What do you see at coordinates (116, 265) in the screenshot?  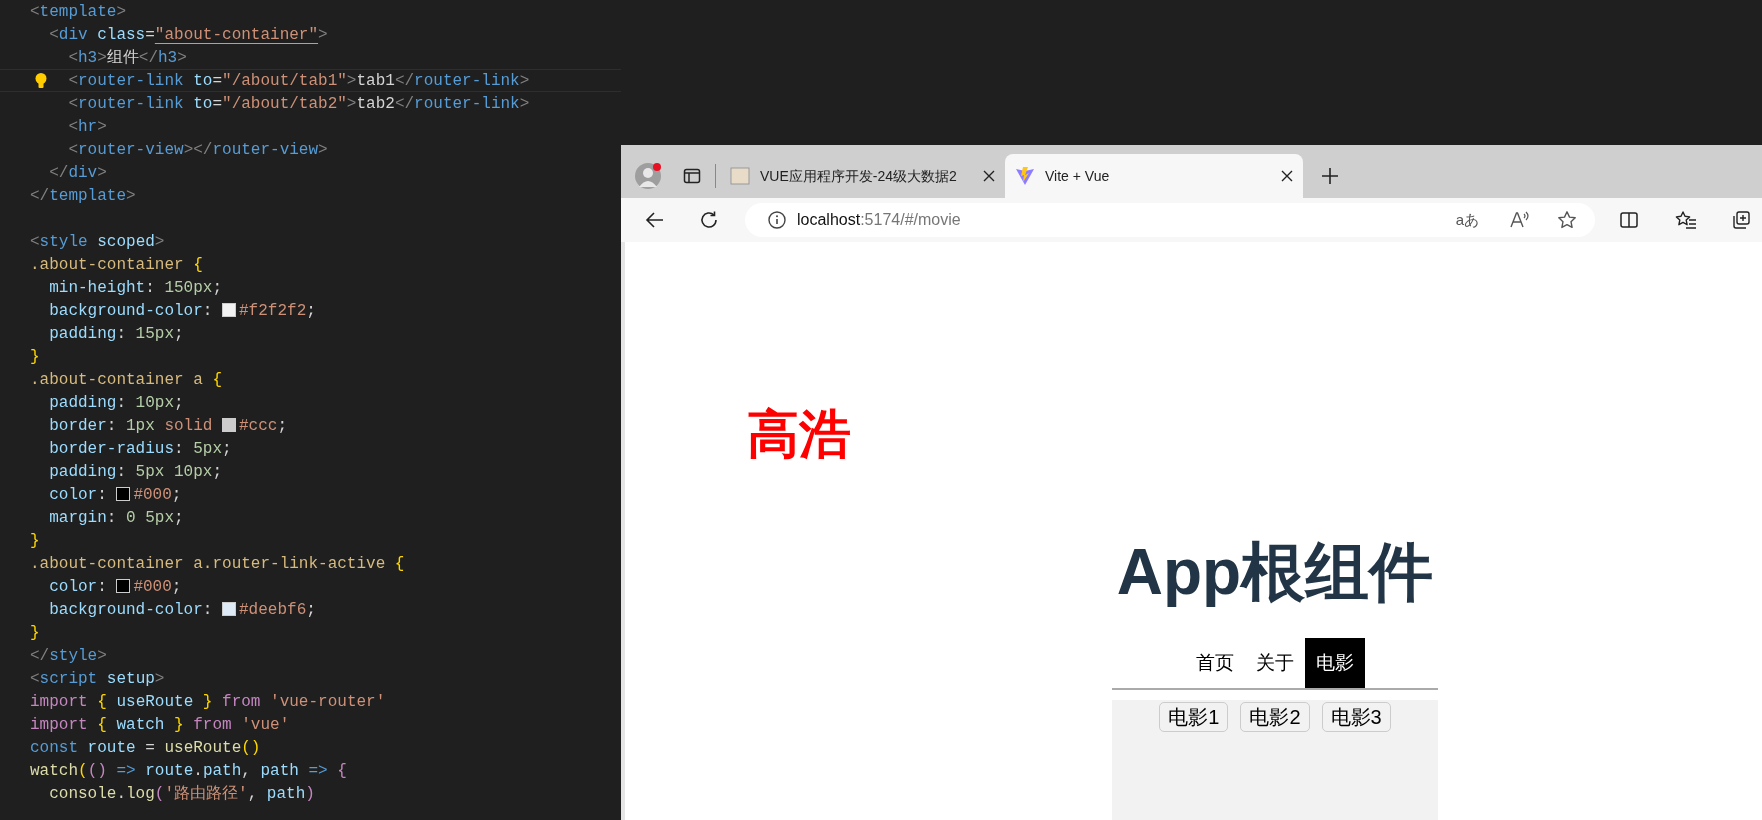 I see `code-line: .about-container {` at bounding box center [116, 265].